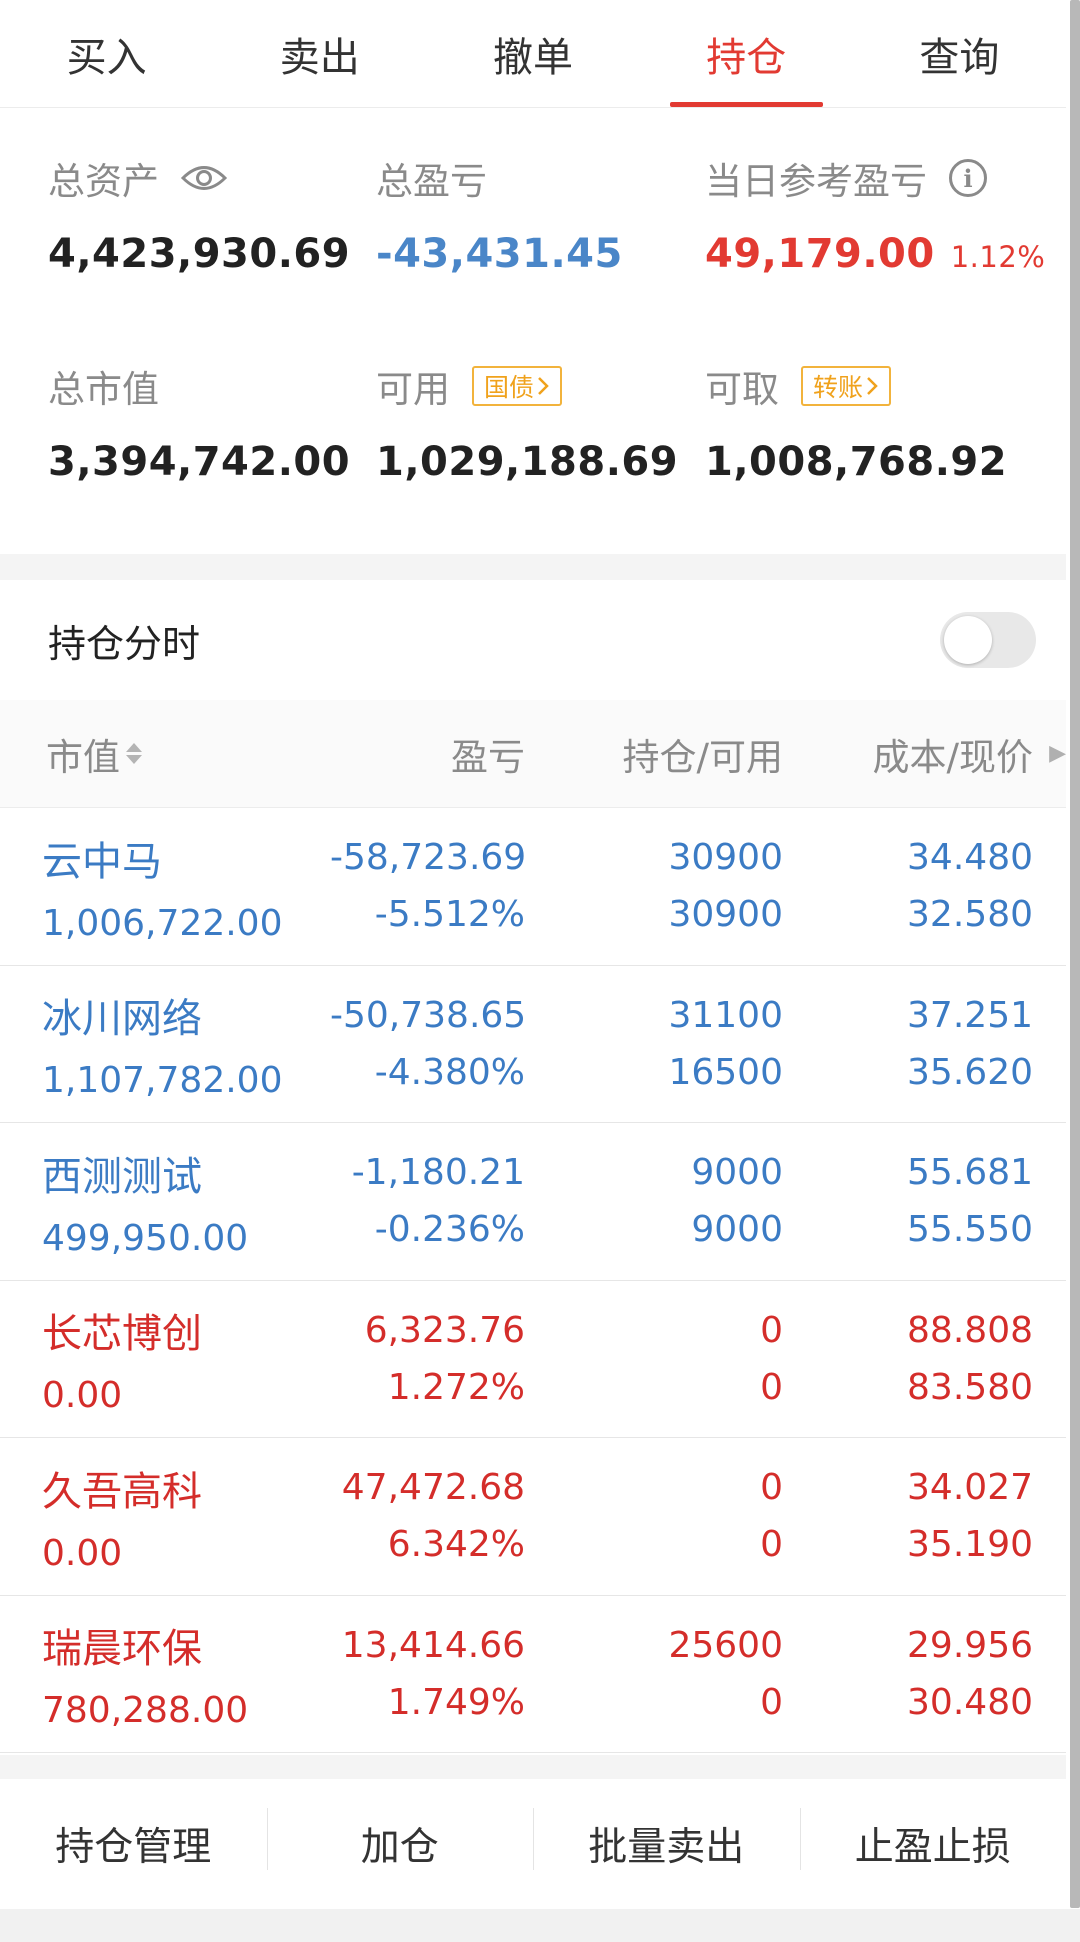  Describe the element at coordinates (162, 1081) in the screenshot. I see `stock-market-value: 1,107,782.00` at that location.